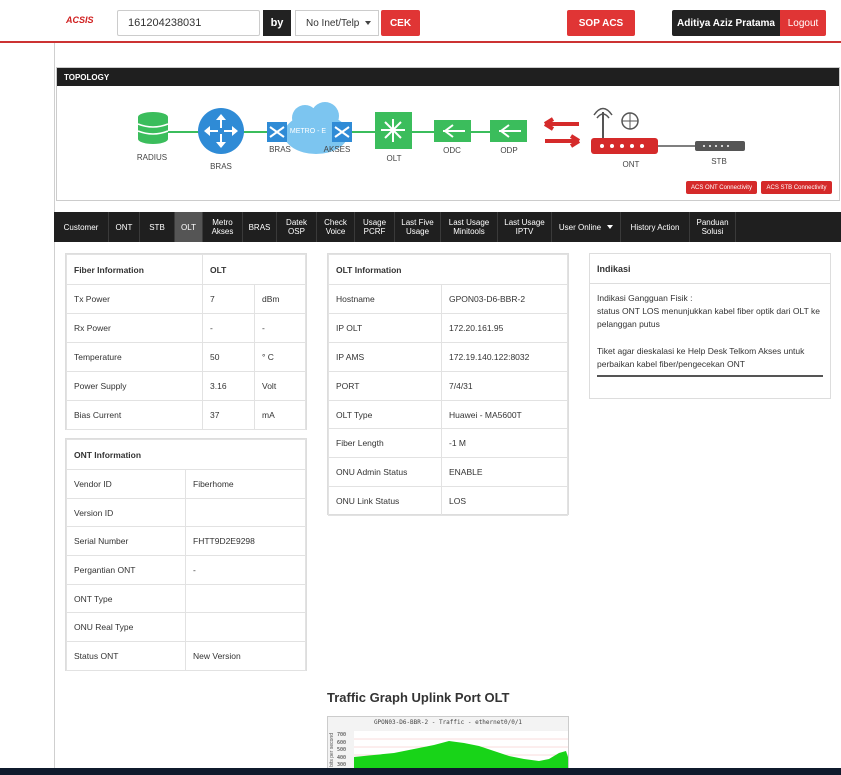 This screenshot has width=841, height=775. What do you see at coordinates (157, 227) in the screenshot?
I see `tab-stb: STB` at bounding box center [157, 227].